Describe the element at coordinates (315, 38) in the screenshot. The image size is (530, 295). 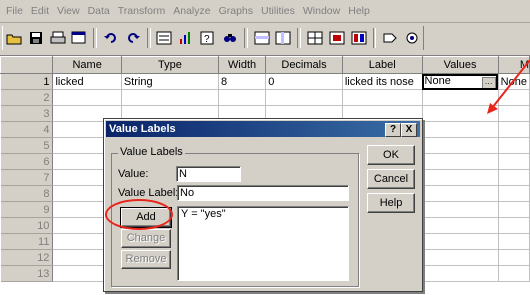
I see `split-file-icon` at that location.